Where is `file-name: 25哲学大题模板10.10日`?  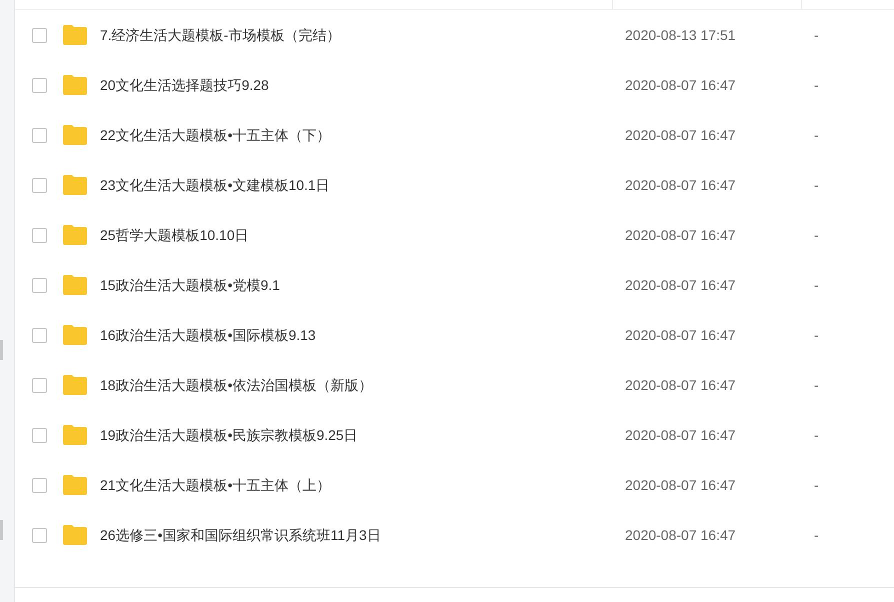
file-name: 25哲学大题模板10.10日 is located at coordinates (362, 235).